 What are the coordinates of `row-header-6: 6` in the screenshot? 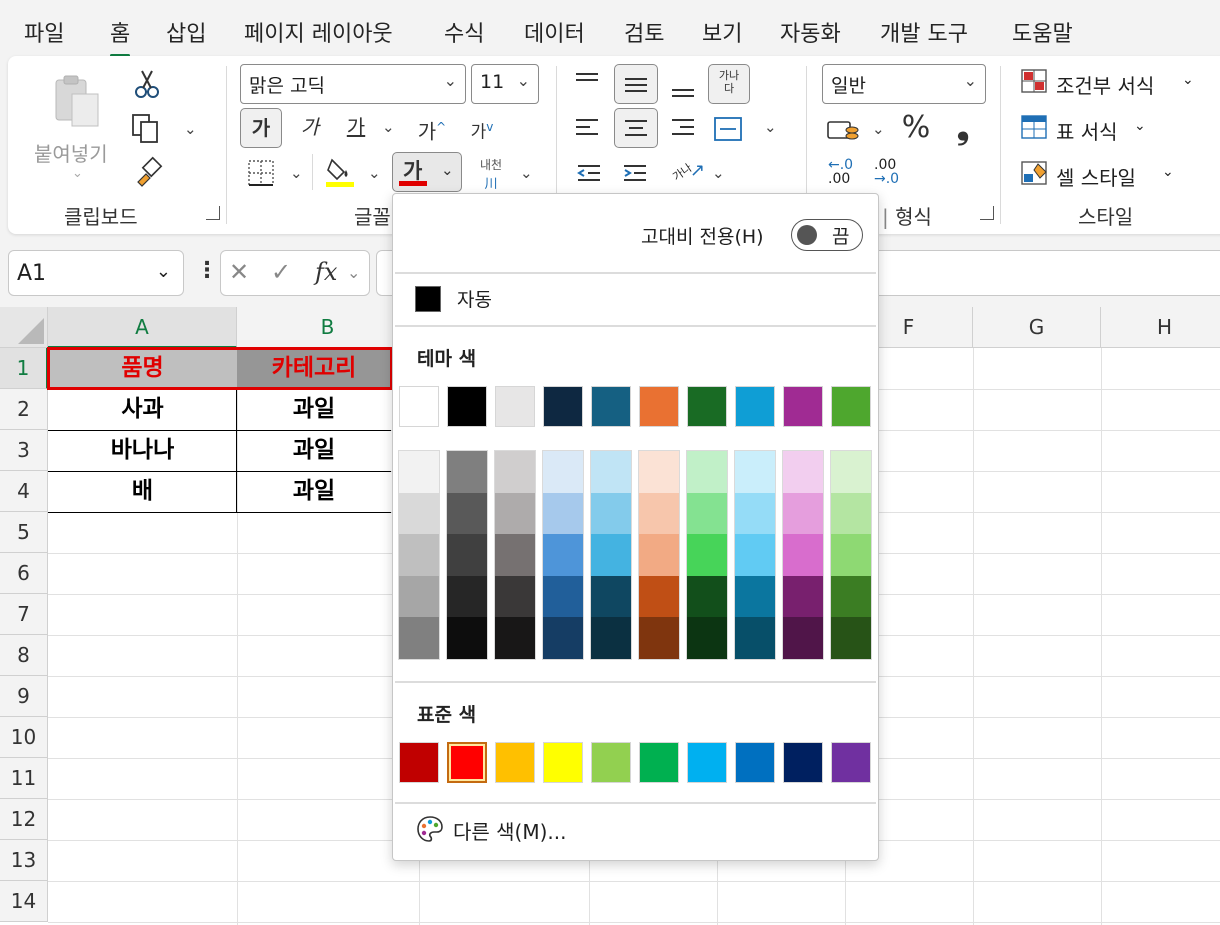 It's located at (24, 573).